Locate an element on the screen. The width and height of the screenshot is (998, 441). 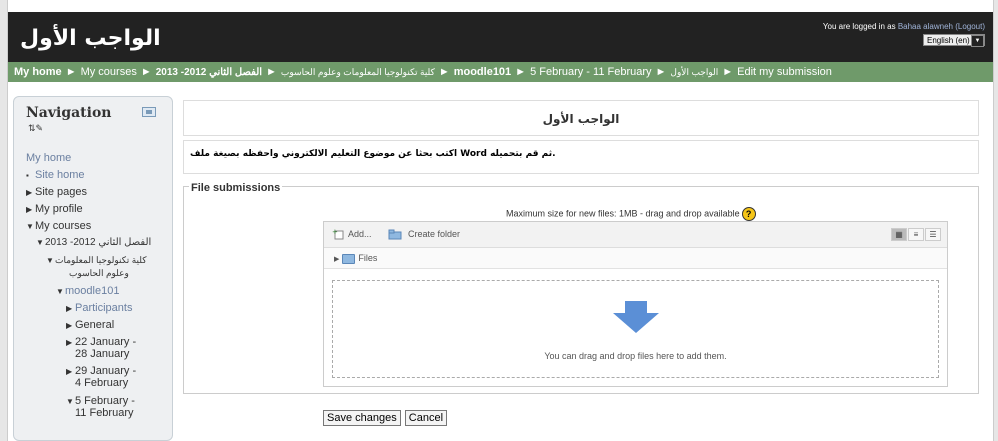
dock-block-icon is located at coordinates (149, 112).